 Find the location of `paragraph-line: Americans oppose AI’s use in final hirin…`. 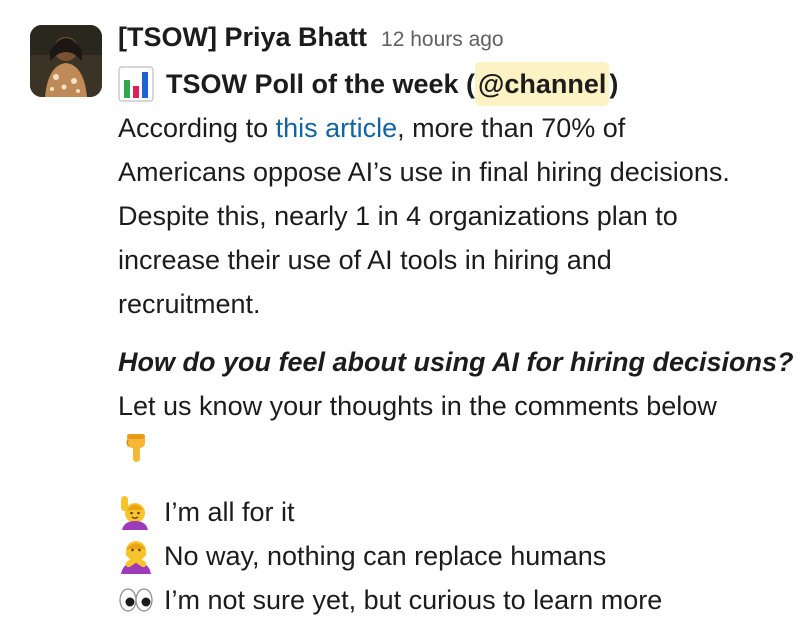

paragraph-line: Americans oppose AI’s use in final hirin… is located at coordinates (424, 172).